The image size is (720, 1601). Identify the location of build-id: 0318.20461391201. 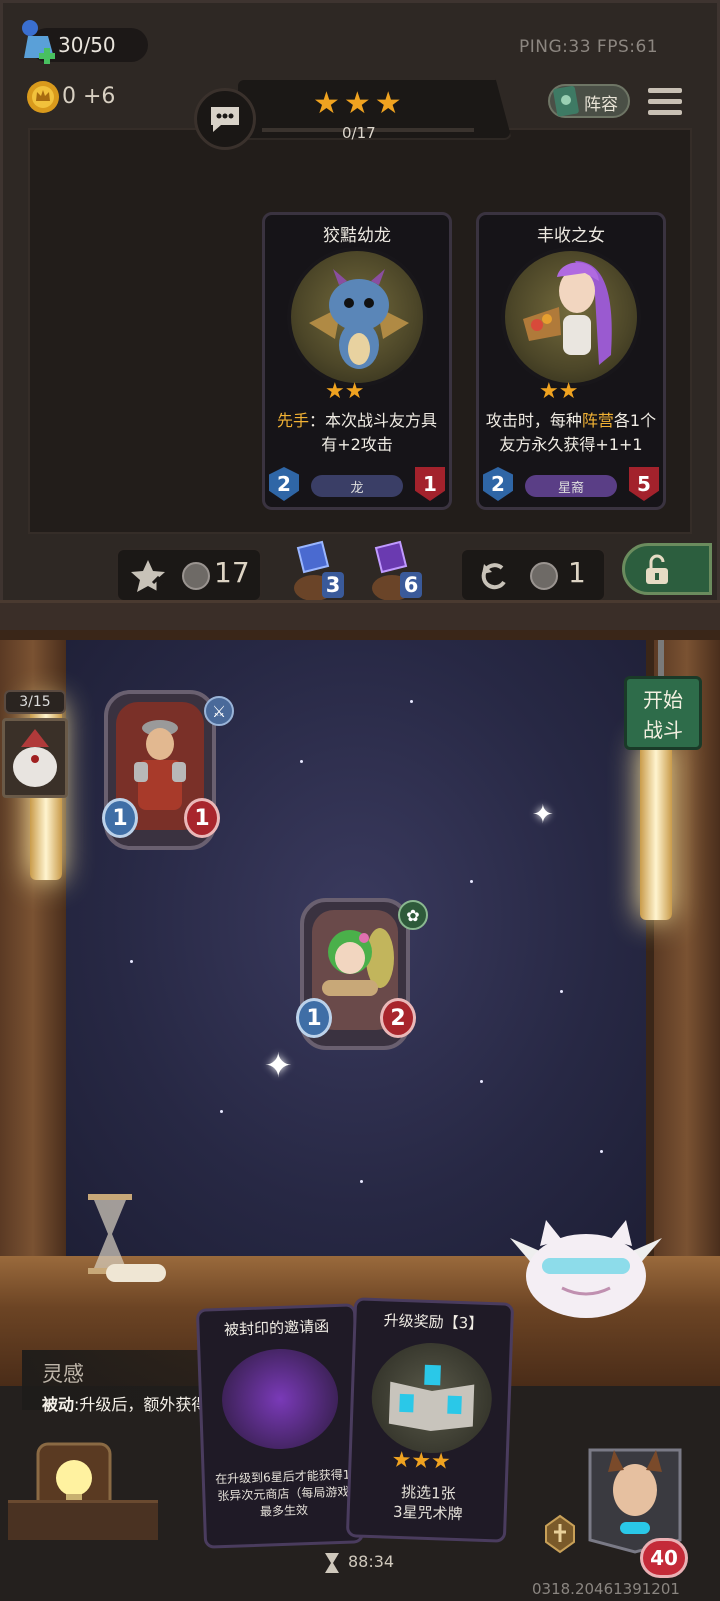
(606, 1589).